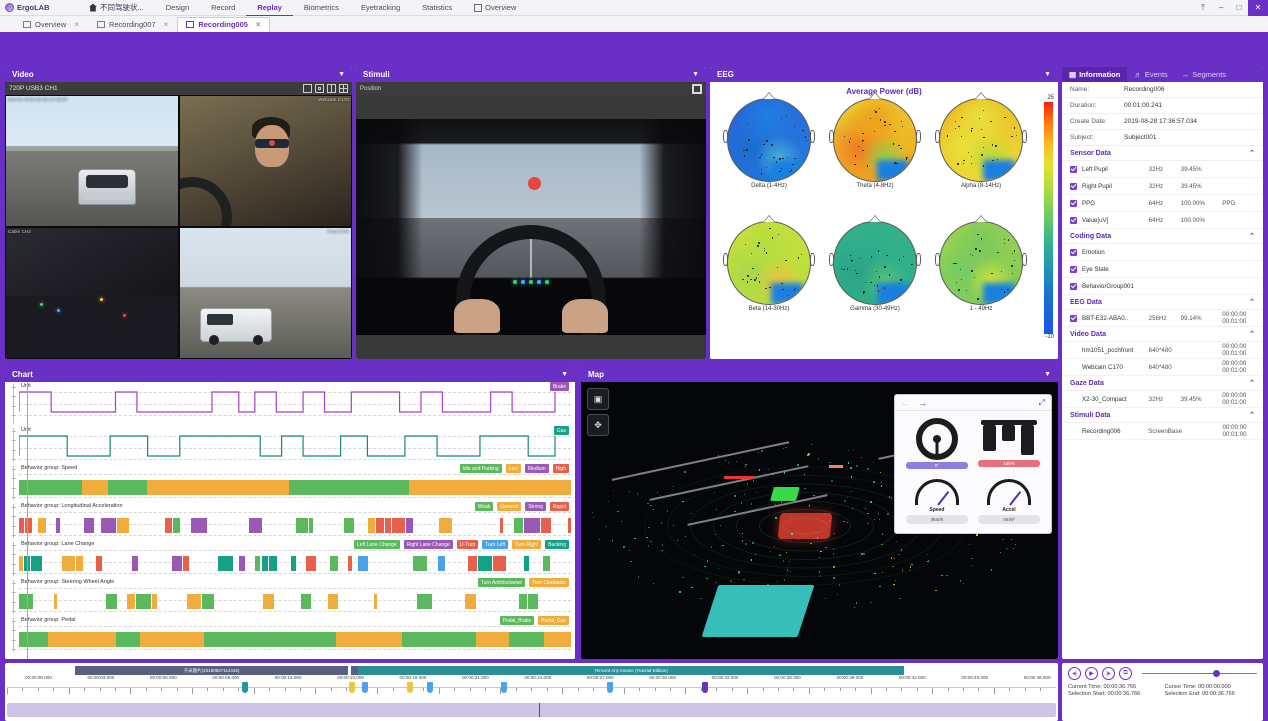 This screenshot has width=1268, height=721. Describe the element at coordinates (1162, 367) in the screenshot. I see `data-stream-row: Webcam C170 640*480 00:00:00 00:01:00` at that location.